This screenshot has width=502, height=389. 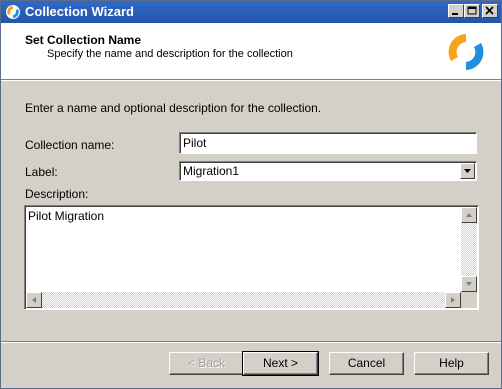 What do you see at coordinates (280, 363) in the screenshot?
I see `next-button: Next >` at bounding box center [280, 363].